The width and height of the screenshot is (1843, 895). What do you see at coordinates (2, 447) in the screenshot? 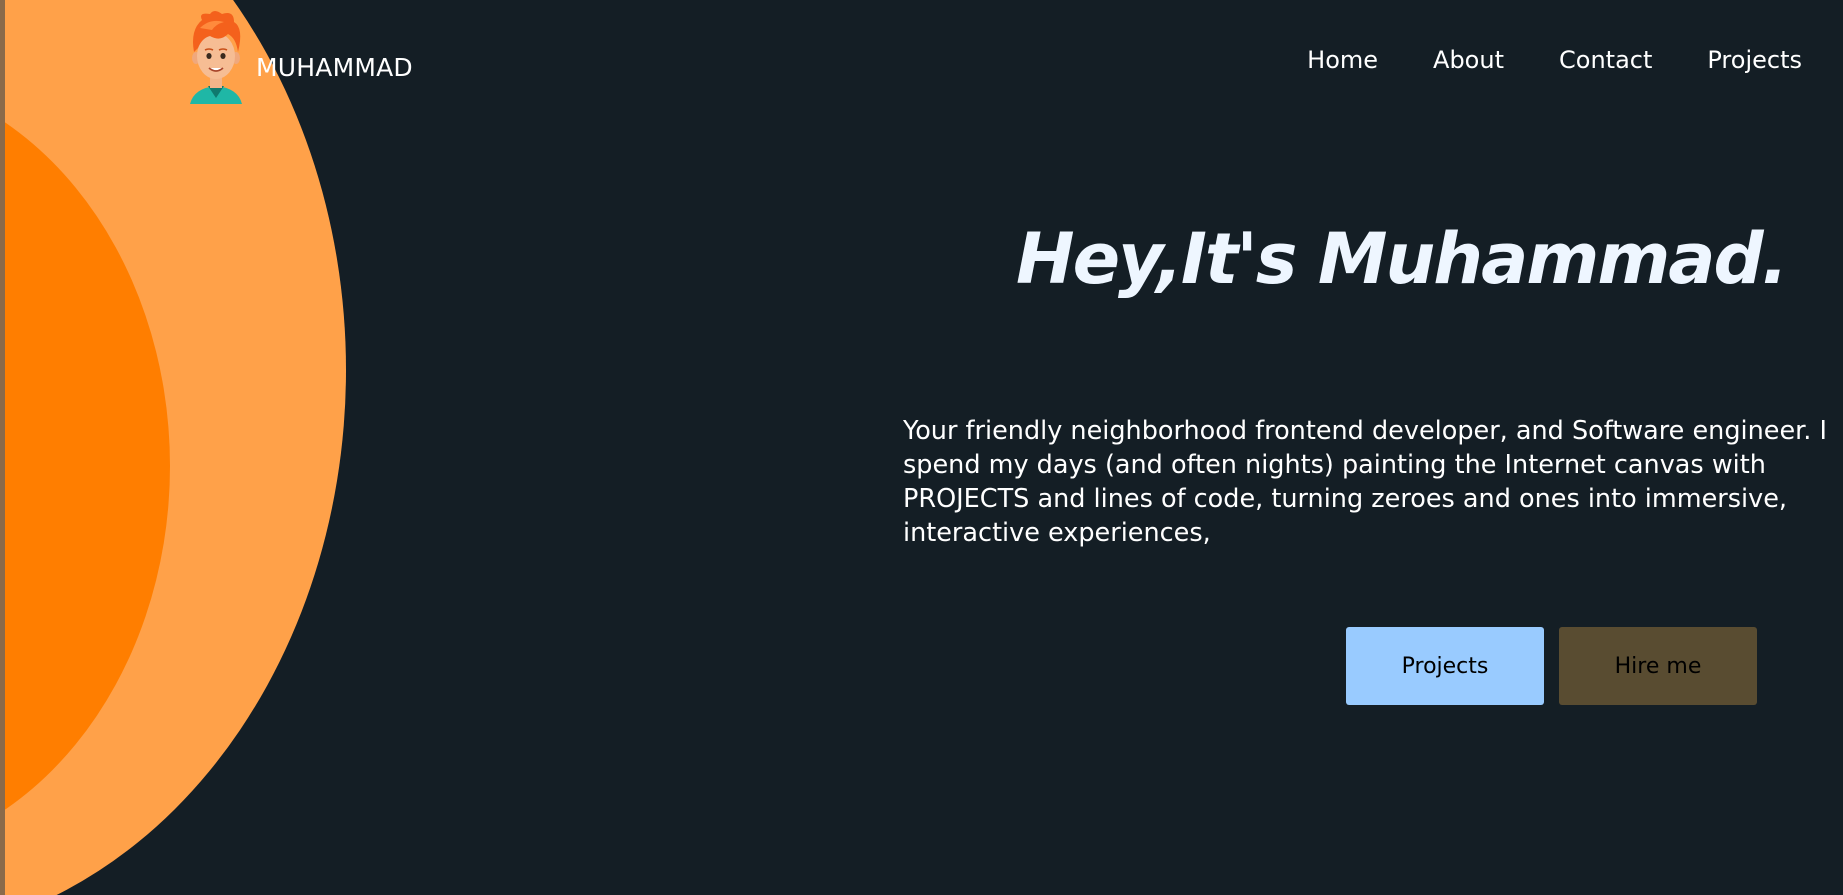
I see `left-edge-strip` at bounding box center [2, 447].